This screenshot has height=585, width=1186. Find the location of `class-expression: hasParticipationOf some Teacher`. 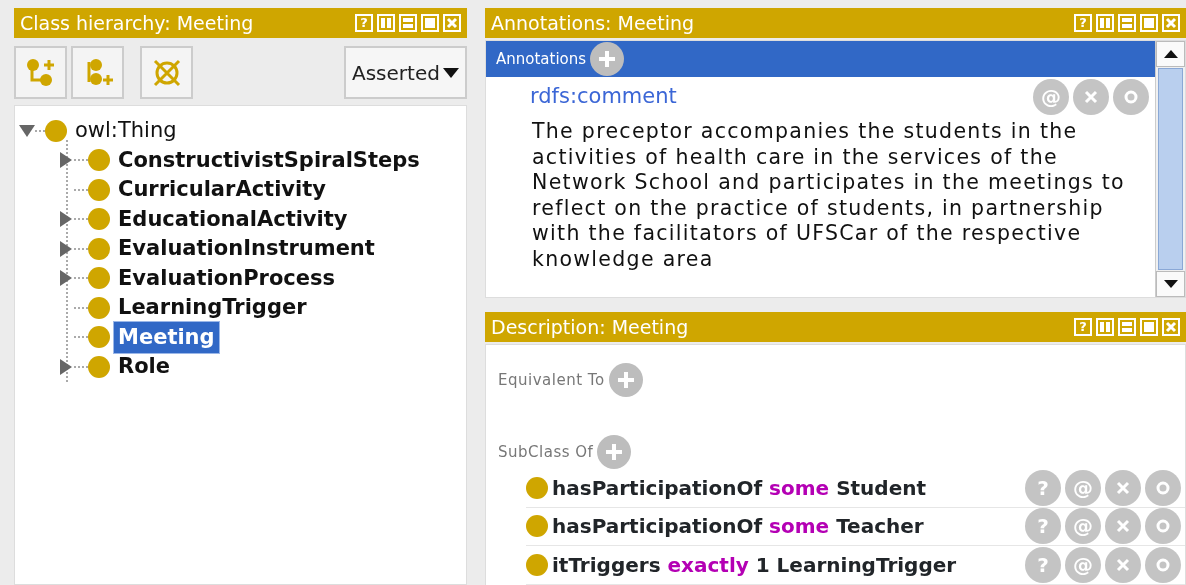

class-expression: hasParticipationOf some Teacher is located at coordinates (738, 526).